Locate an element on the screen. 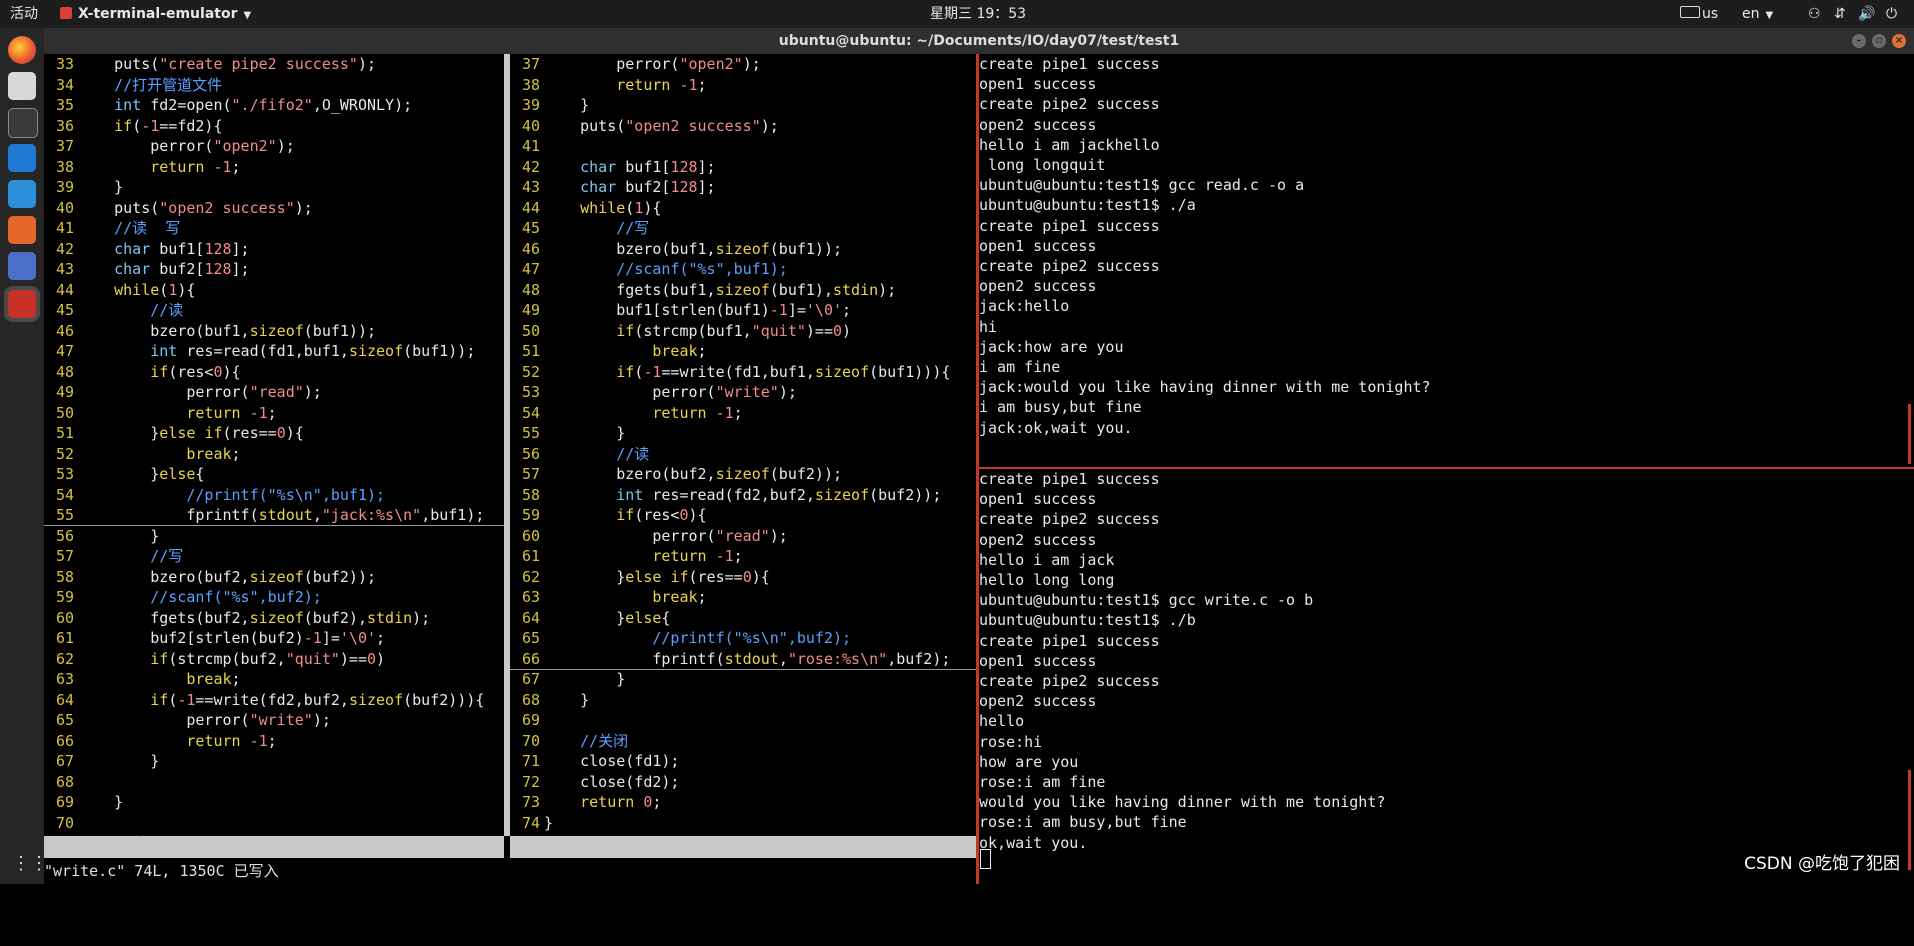 This screenshot has width=1914, height=946. code-line: 53 }else{ is located at coordinates (274, 474).